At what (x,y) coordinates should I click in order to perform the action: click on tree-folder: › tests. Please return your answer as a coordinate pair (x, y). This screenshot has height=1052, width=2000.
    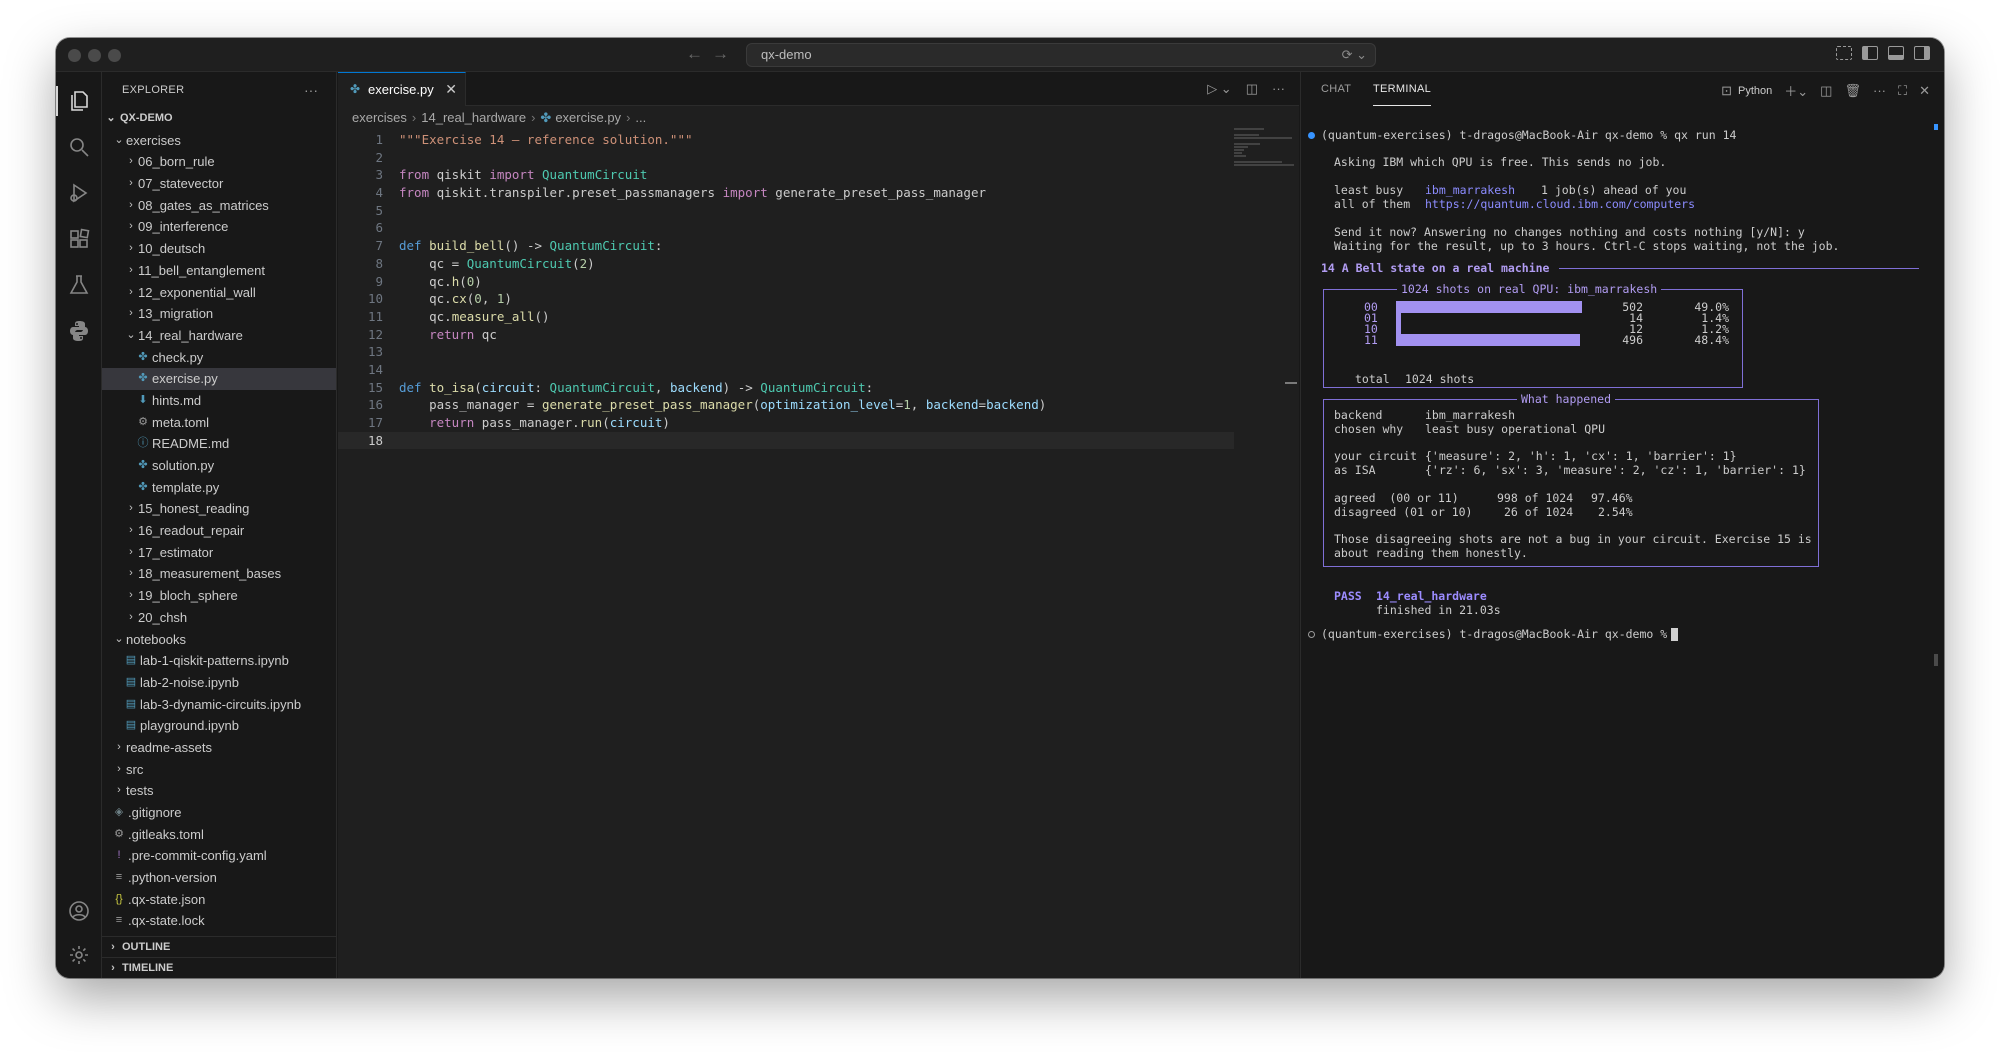
    Looking at the image, I should click on (219, 791).